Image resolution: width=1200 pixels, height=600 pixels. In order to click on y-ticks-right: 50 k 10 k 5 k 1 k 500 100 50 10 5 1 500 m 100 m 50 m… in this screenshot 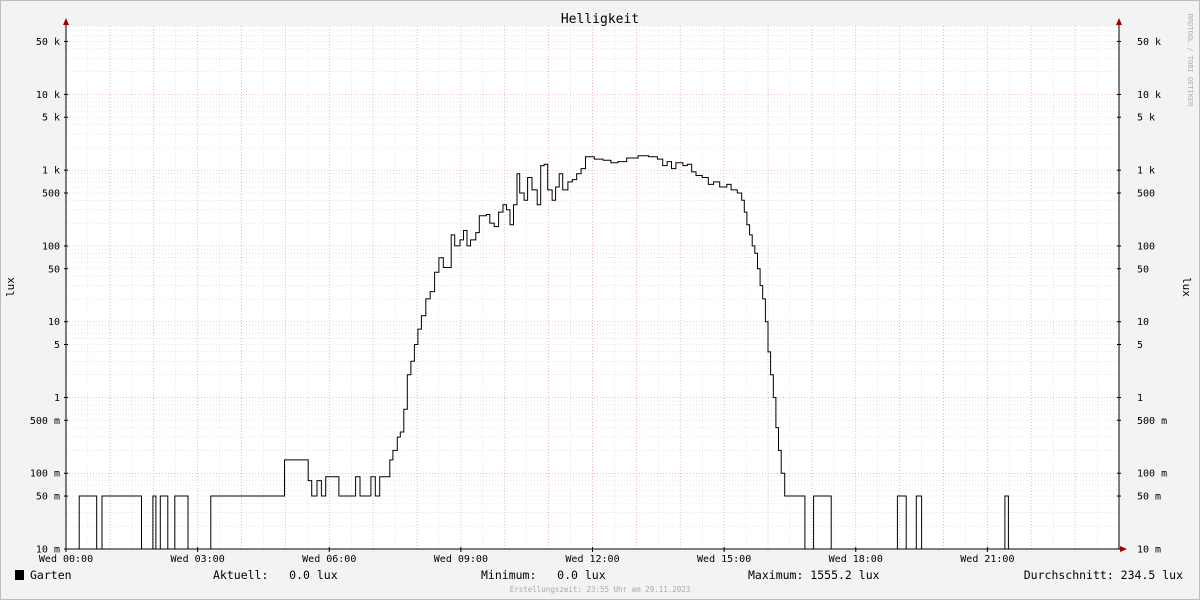, I will do `click(1142, 296)`.